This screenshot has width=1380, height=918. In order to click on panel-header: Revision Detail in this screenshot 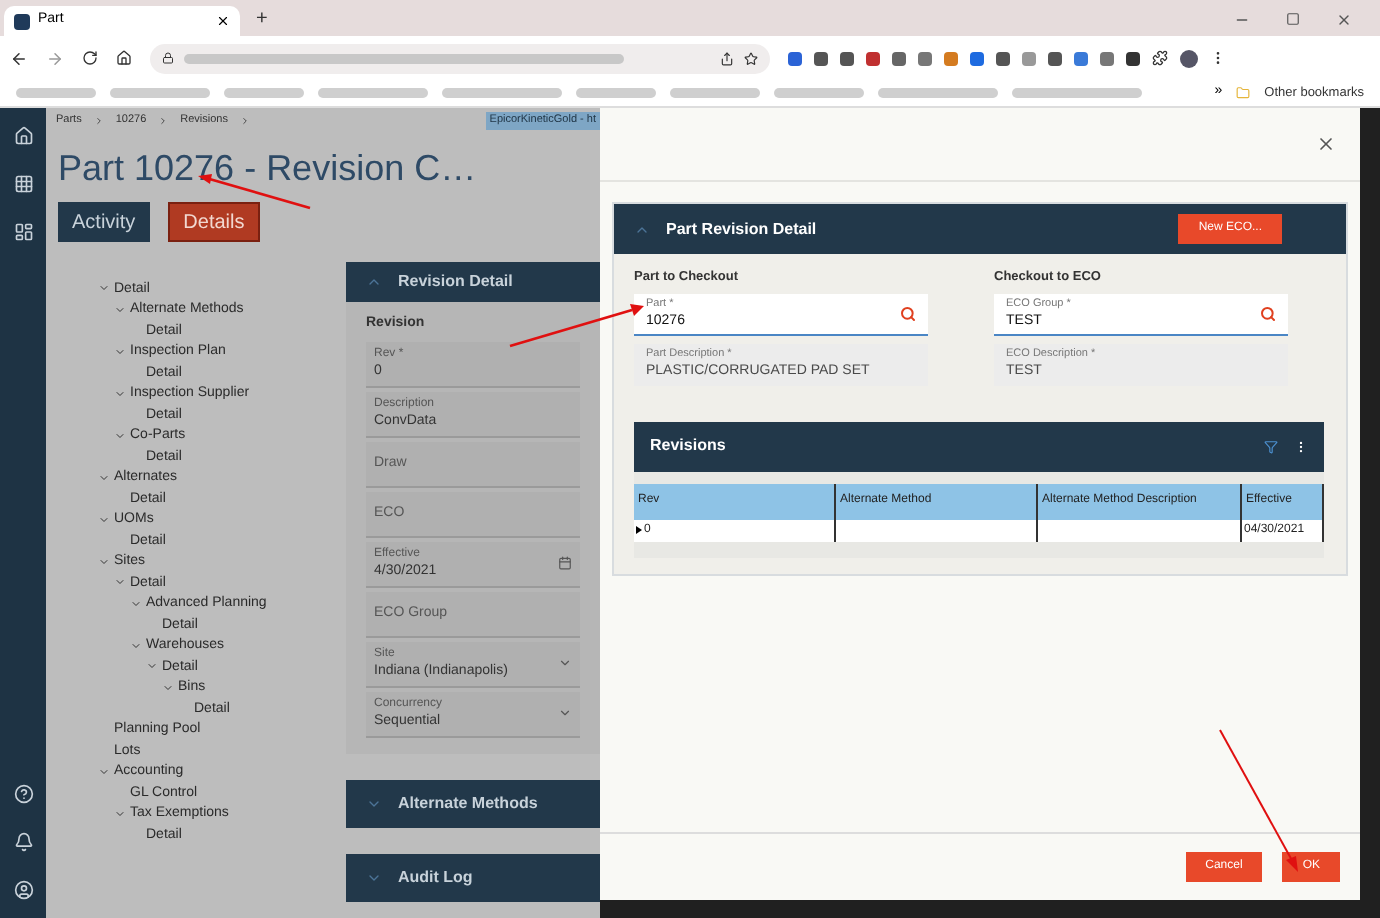, I will do `click(473, 282)`.